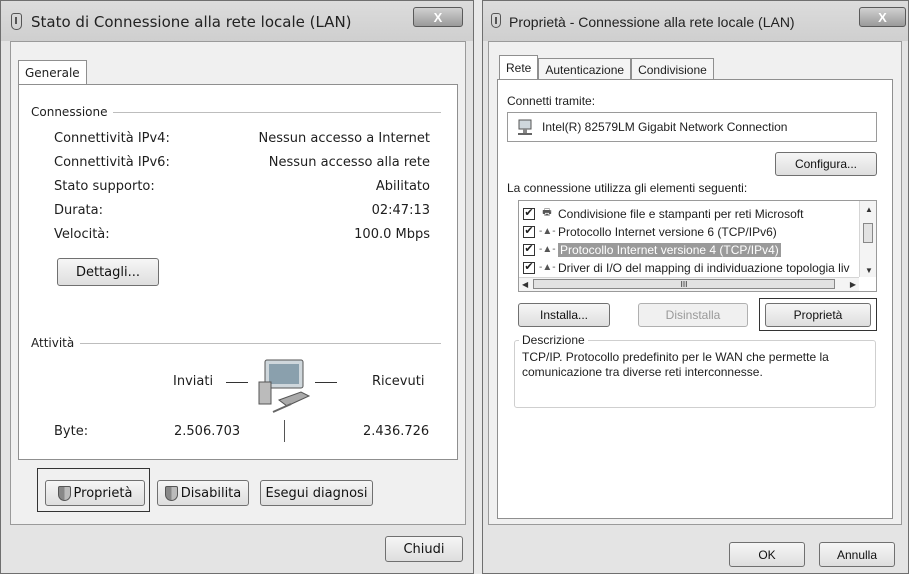 The width and height of the screenshot is (909, 574). Describe the element at coordinates (104, 186) in the screenshot. I see `media-state-label: Stato supporto:` at that location.